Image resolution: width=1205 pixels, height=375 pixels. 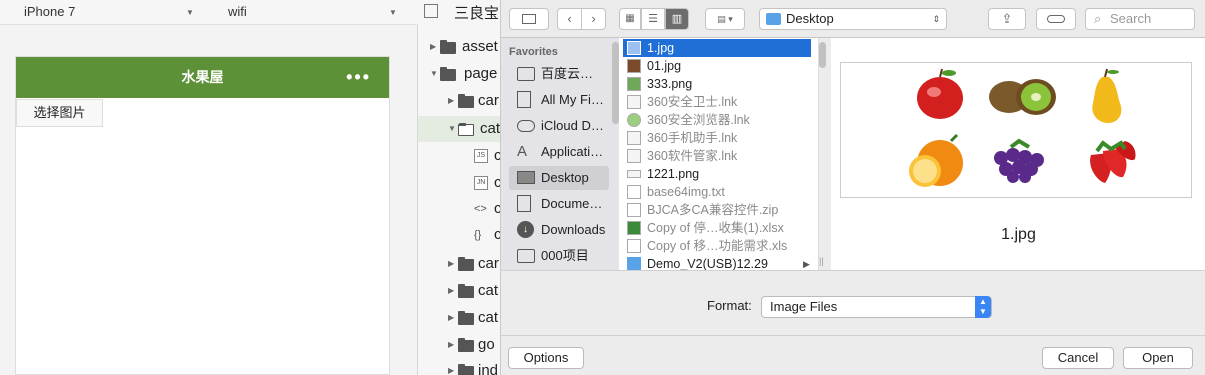 What do you see at coordinates (1018, 234) in the screenshot?
I see `preview-filename: 1.jpg` at bounding box center [1018, 234].